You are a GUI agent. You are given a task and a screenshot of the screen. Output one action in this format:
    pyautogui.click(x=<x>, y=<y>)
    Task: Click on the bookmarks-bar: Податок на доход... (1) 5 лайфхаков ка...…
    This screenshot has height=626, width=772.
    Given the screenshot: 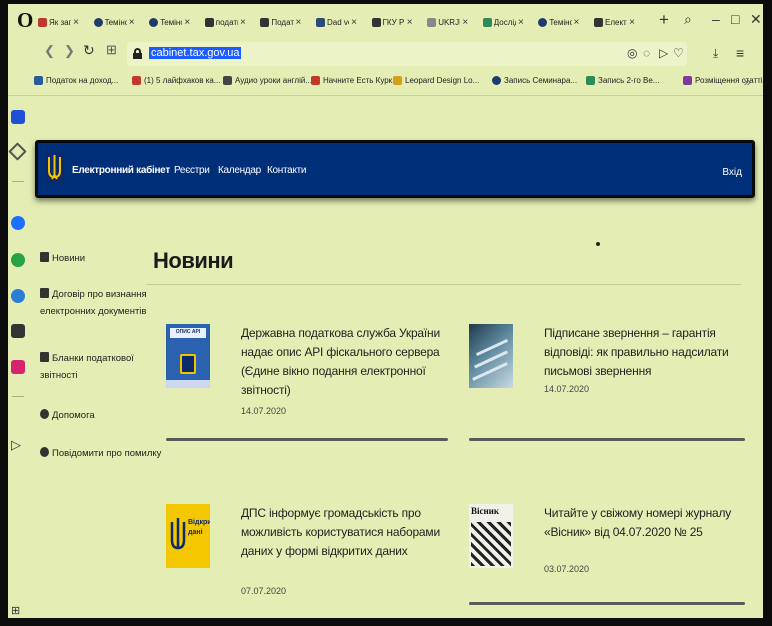 What is the action you would take?
    pyautogui.click(x=385, y=83)
    